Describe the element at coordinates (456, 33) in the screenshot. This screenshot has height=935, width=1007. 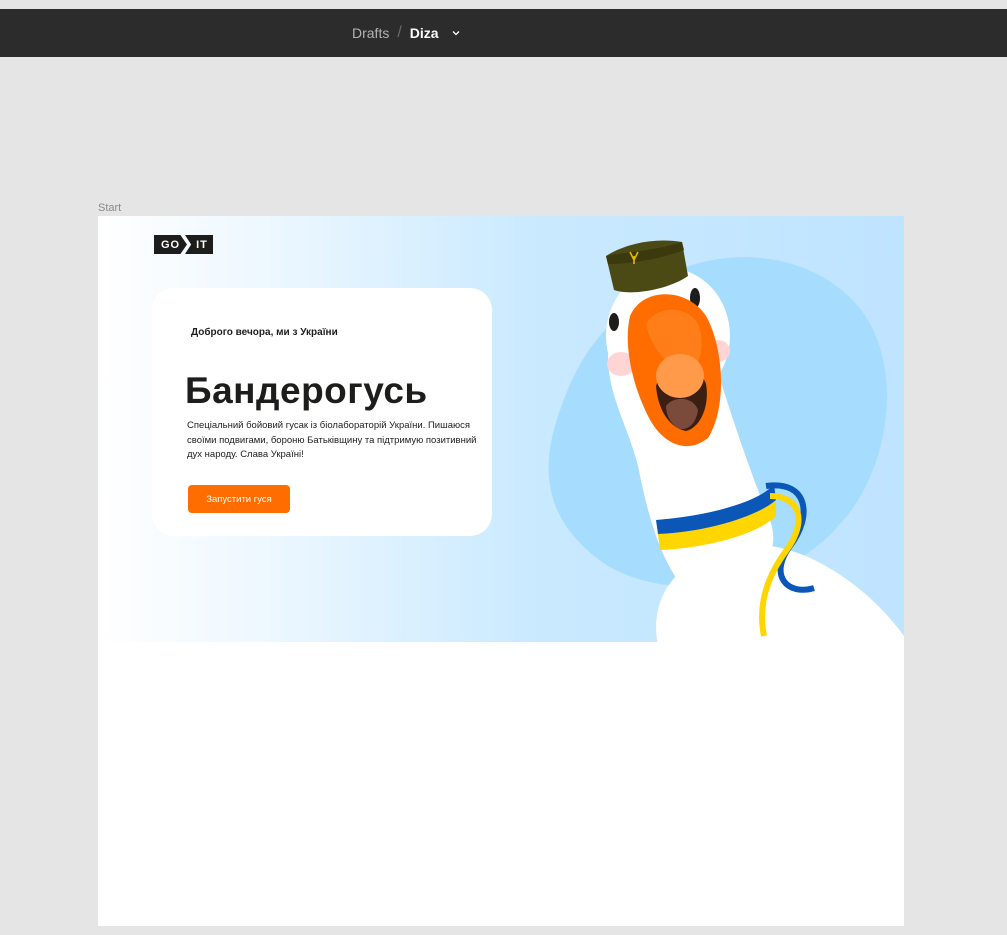
I see `chevron-down-icon` at that location.